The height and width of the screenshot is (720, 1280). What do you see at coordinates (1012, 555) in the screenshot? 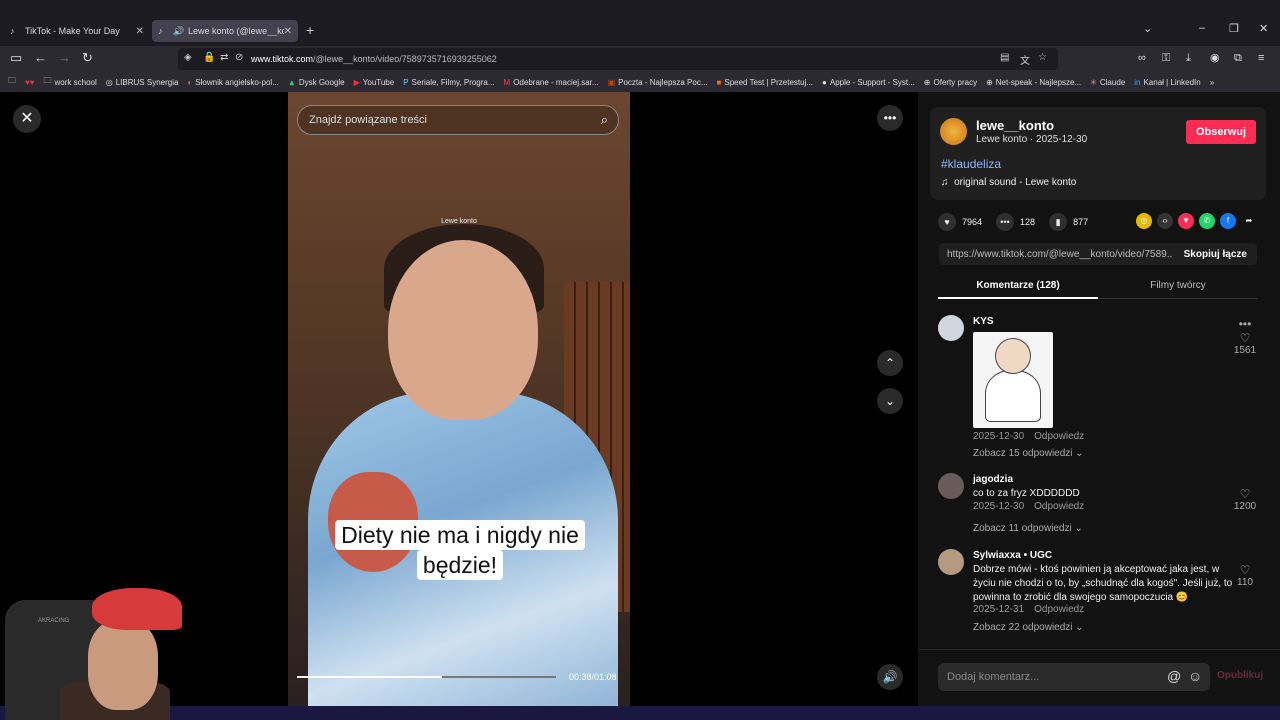
I see `comment-author: Sylwiaxxa • UGC` at bounding box center [1012, 555].